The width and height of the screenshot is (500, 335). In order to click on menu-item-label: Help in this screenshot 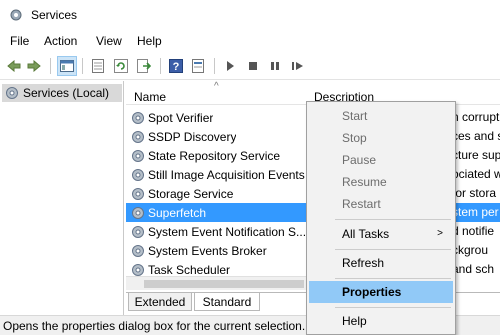, I will do `click(354, 321)`.